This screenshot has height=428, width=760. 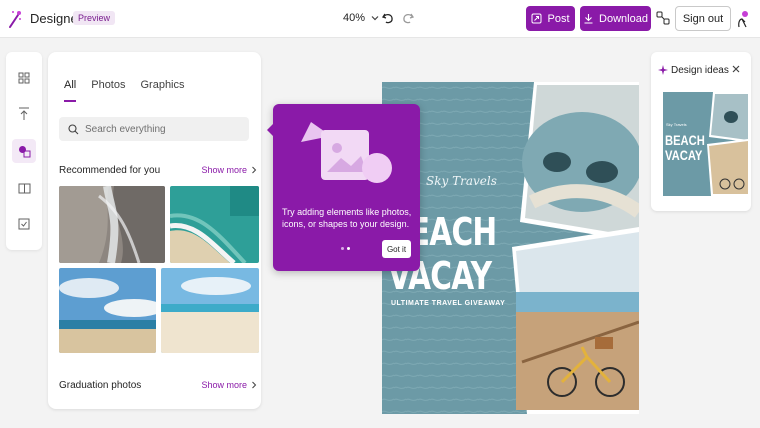 I want to click on checklist-icon, so click(x=24, y=224).